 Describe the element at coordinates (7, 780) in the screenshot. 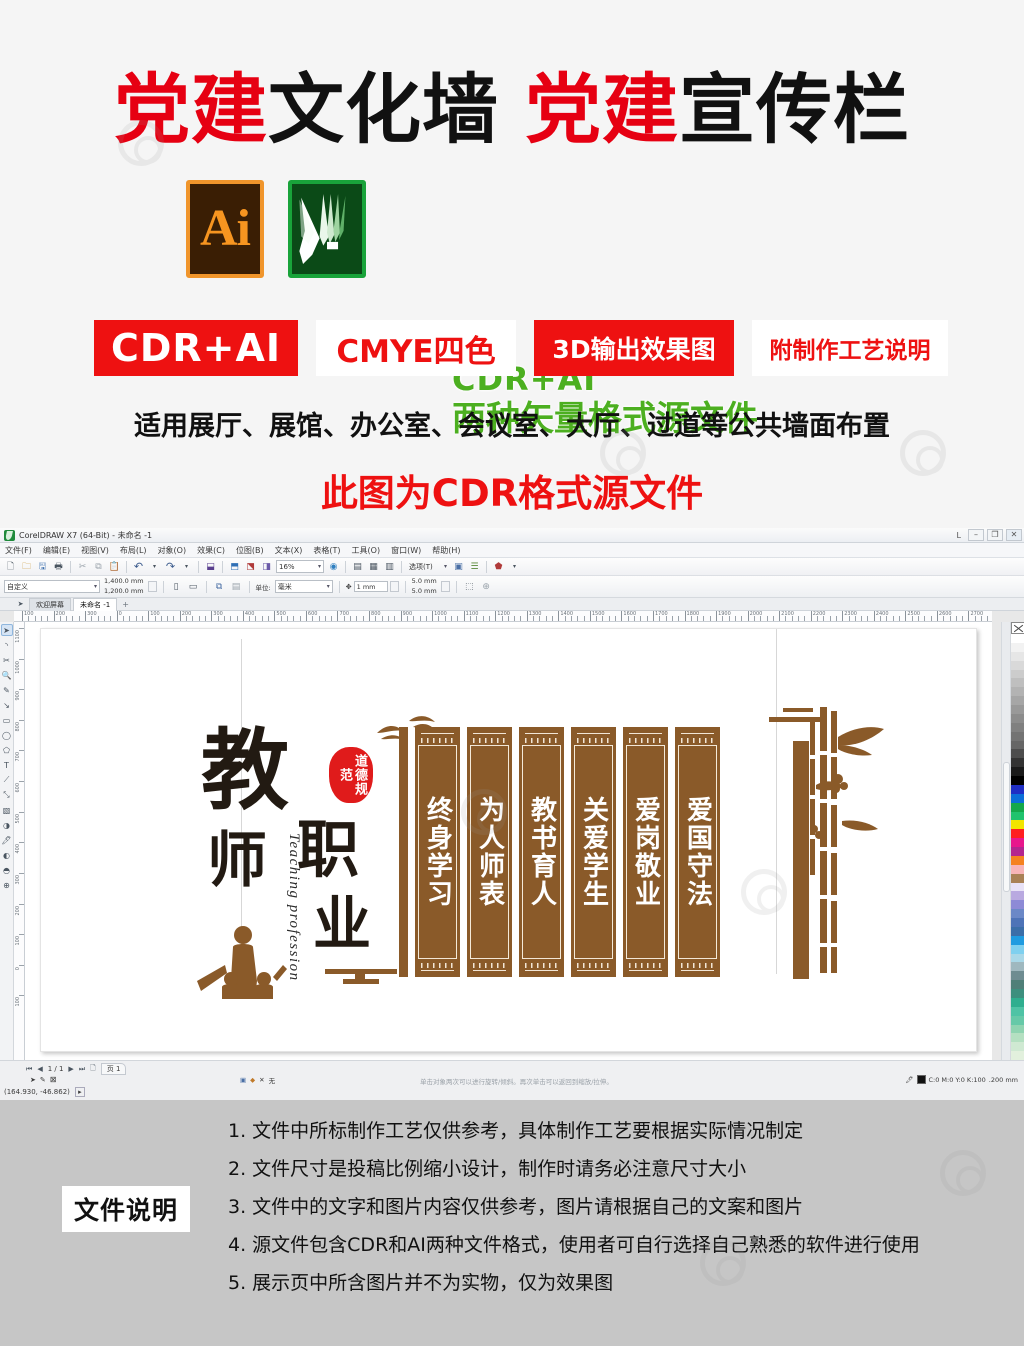

I see `parallel-dimension-icon: ⟋` at that location.